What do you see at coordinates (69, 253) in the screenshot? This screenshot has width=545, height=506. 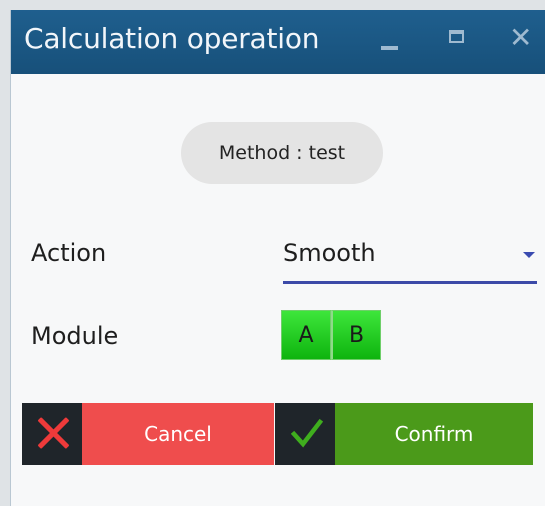 I see `action-label: Action` at bounding box center [69, 253].